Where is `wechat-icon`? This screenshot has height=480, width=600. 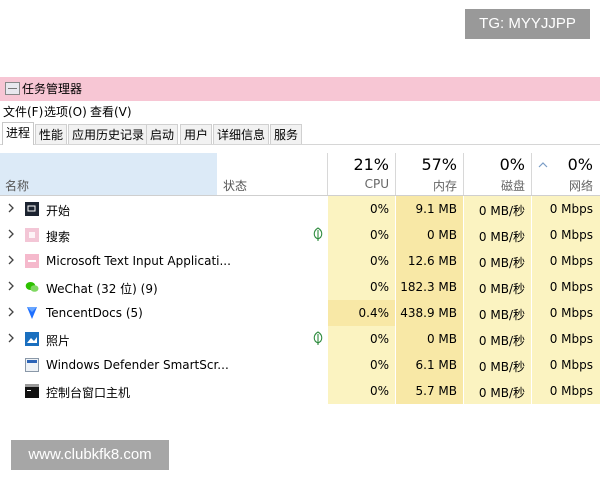
wechat-icon is located at coordinates (32, 287).